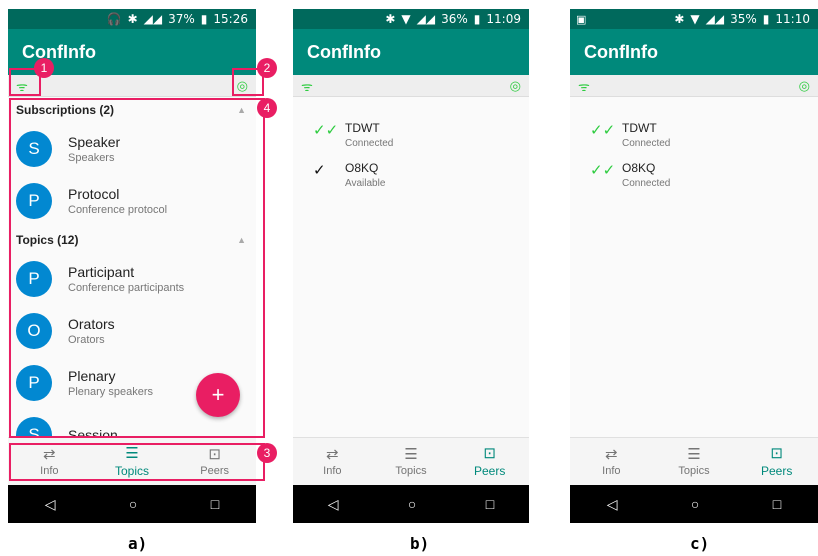  Describe the element at coordinates (267, 453) in the screenshot. I see `badge-3: 3` at that location.